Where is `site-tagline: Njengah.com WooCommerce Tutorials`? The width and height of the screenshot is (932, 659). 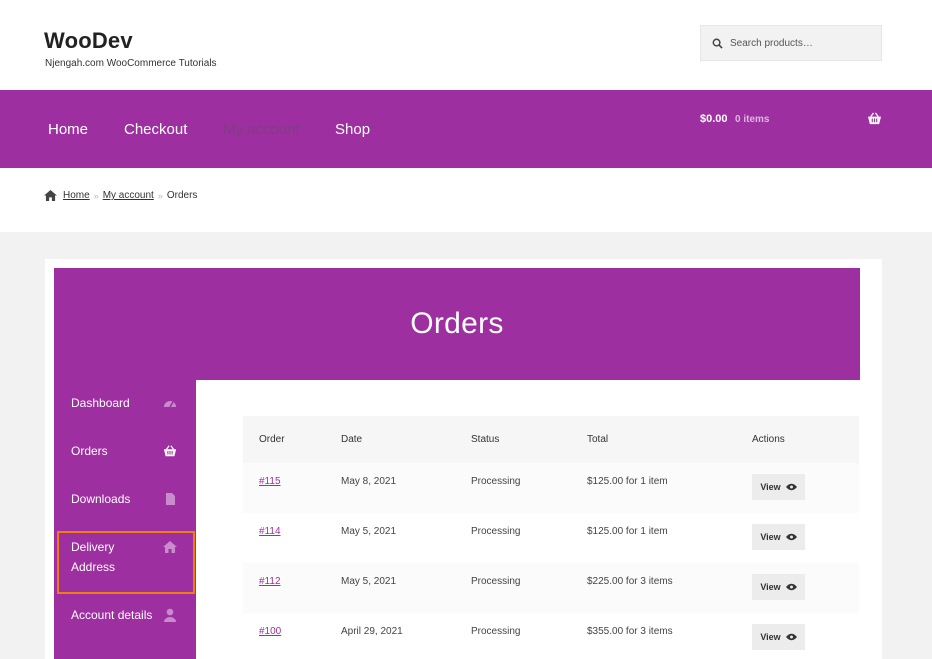 site-tagline: Njengah.com WooCommerce Tutorials is located at coordinates (131, 63).